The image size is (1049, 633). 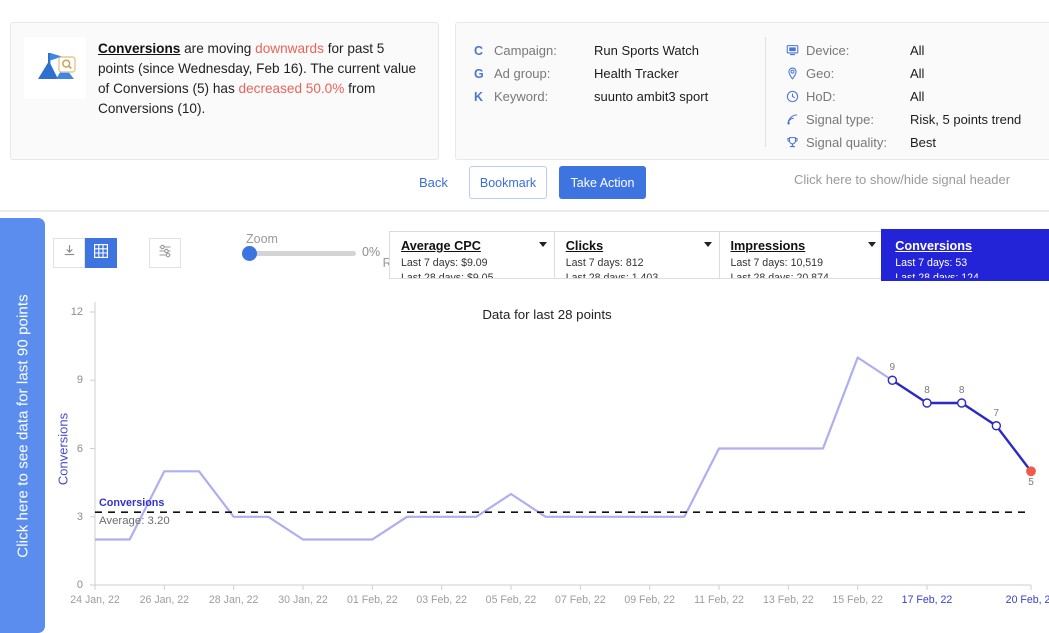 What do you see at coordinates (525, 50) in the screenshot?
I see `meta-key-campaign: Campaign:` at bounding box center [525, 50].